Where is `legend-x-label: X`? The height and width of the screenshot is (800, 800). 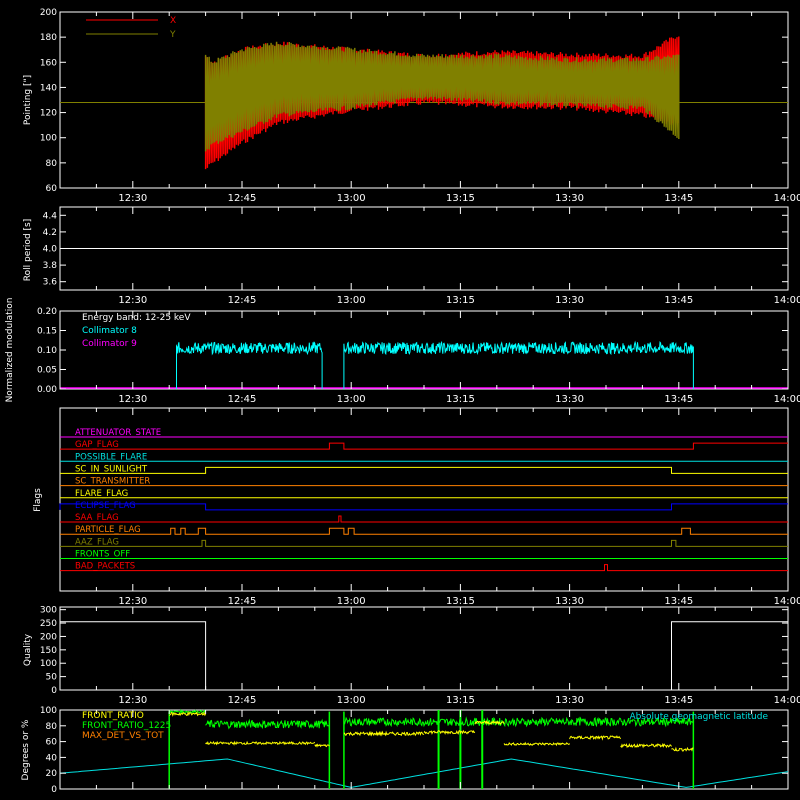 legend-x-label: X is located at coordinates (173, 21).